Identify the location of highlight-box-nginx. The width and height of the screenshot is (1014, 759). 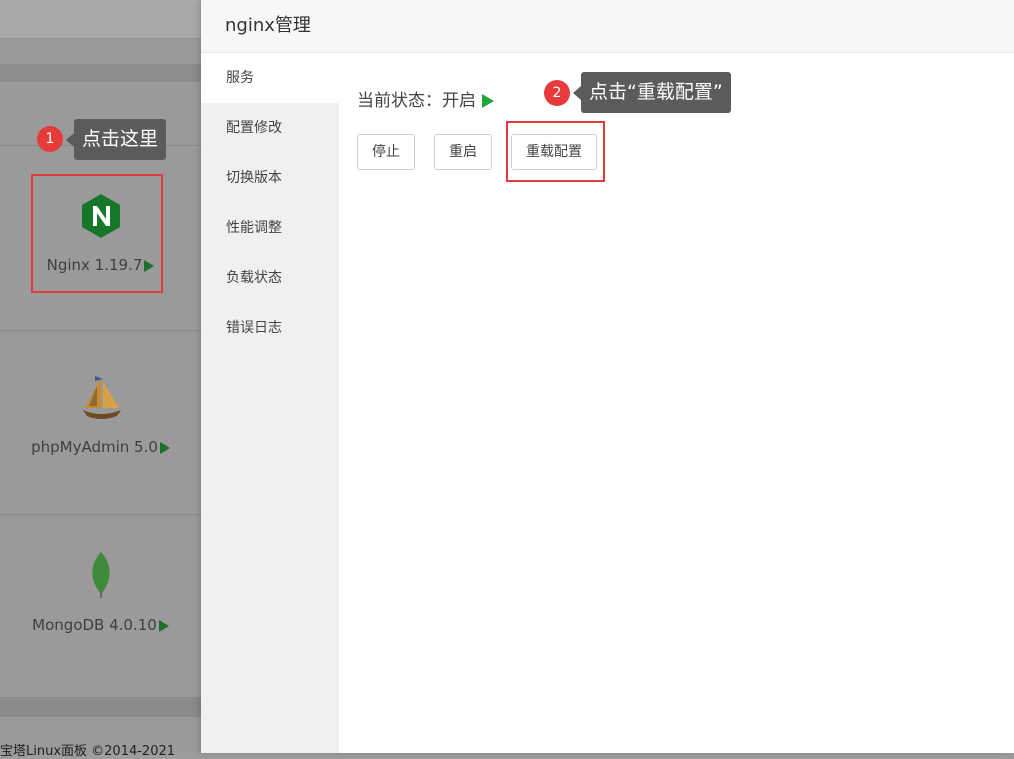
(97, 233).